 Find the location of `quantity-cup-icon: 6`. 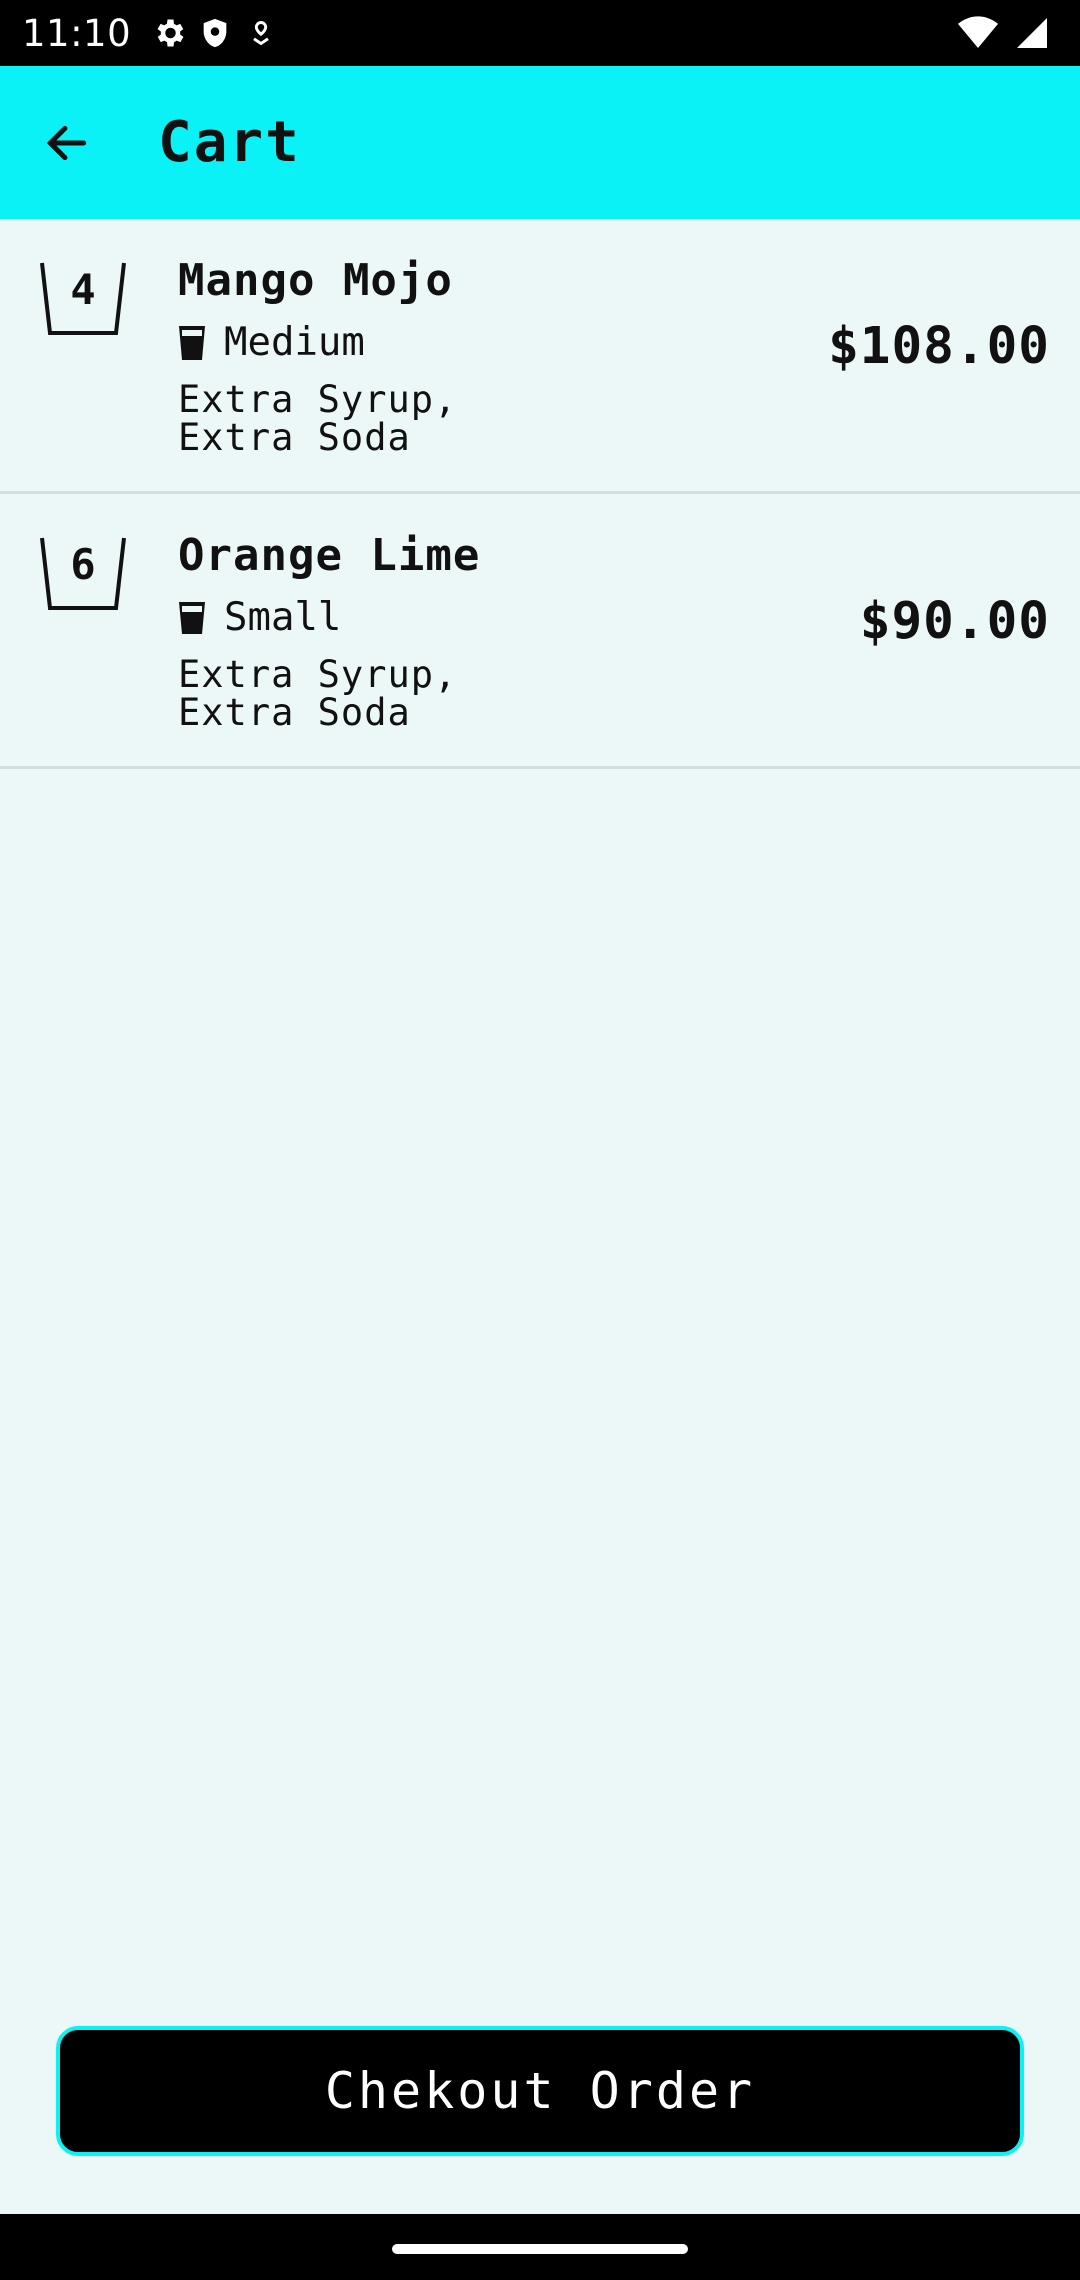

quantity-cup-icon: 6 is located at coordinates (83, 576).